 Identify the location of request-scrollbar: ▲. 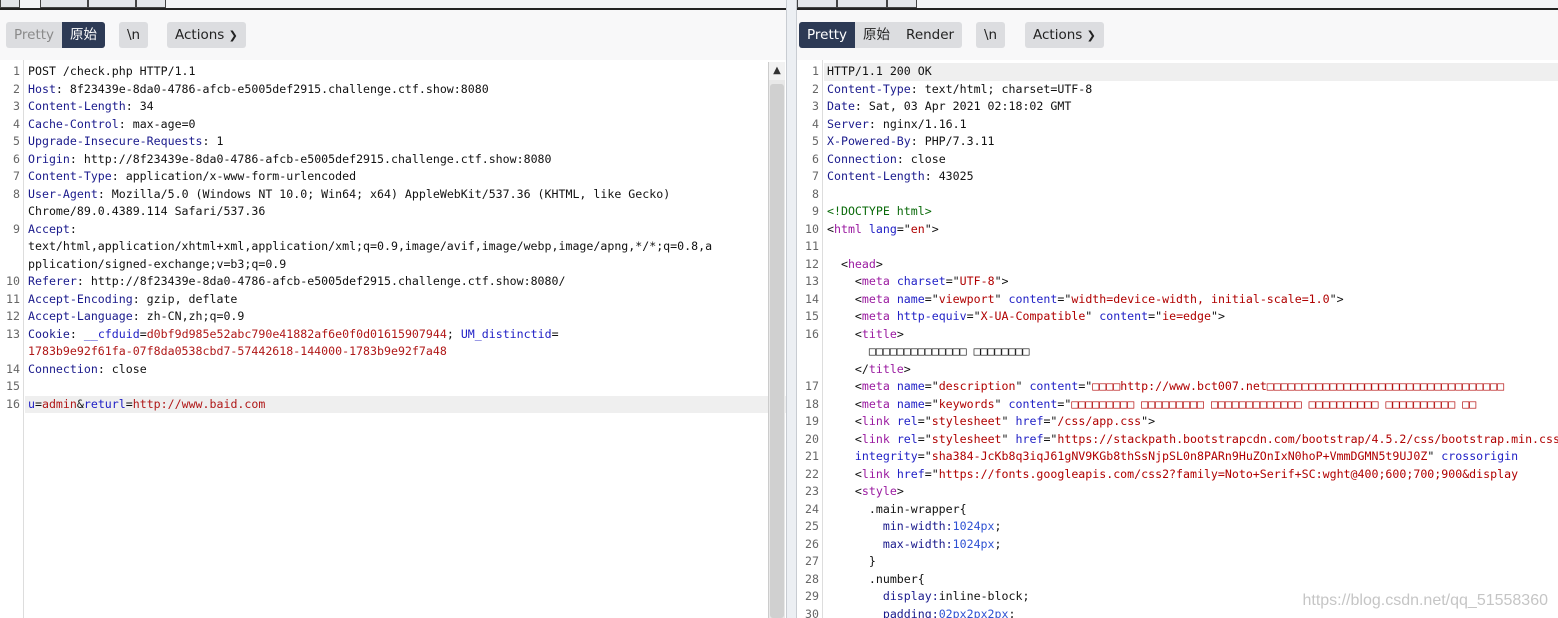
(776, 340).